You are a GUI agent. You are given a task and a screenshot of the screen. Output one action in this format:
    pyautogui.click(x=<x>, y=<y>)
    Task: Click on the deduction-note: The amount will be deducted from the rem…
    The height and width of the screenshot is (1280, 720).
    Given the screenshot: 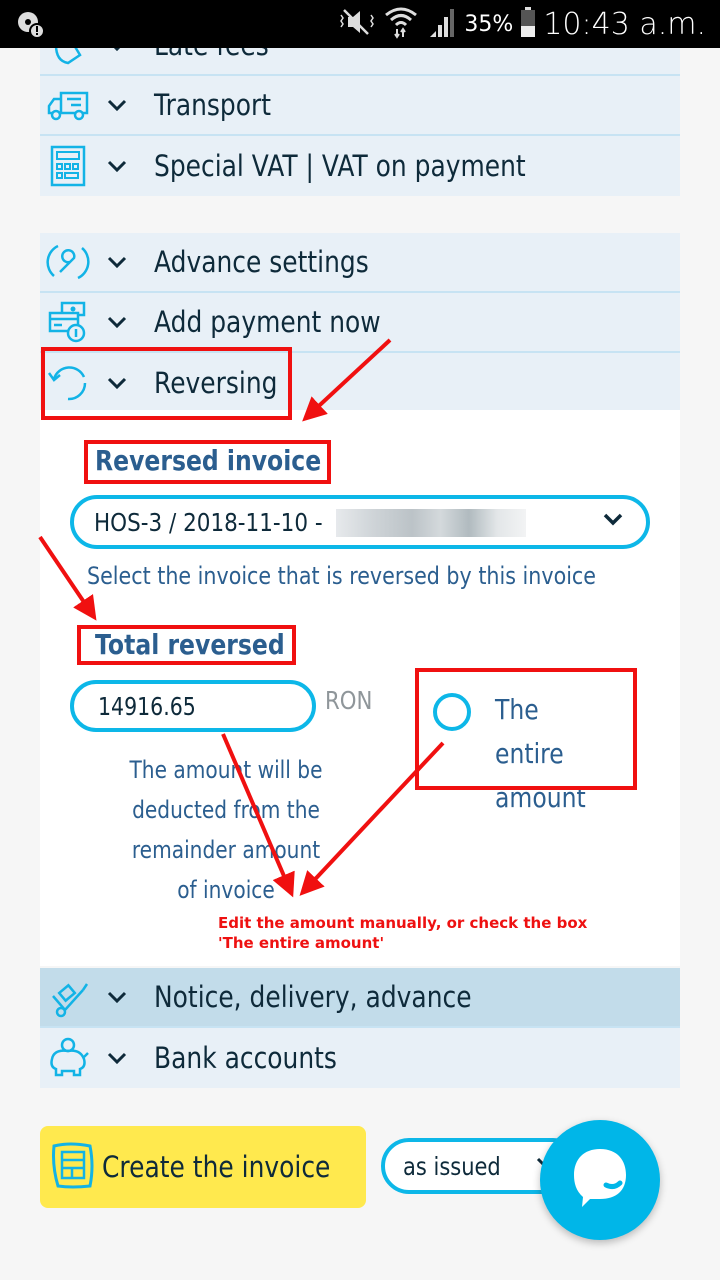 What is the action you would take?
    pyautogui.click(x=226, y=830)
    